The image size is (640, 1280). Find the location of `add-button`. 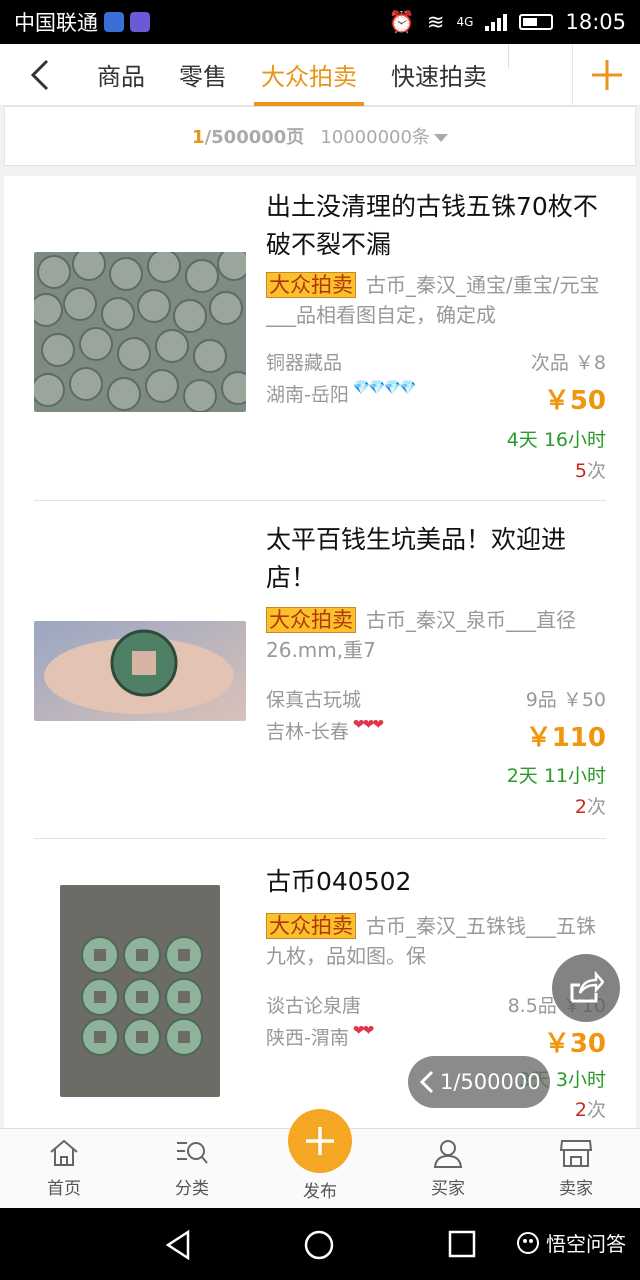

add-button is located at coordinates (606, 74).